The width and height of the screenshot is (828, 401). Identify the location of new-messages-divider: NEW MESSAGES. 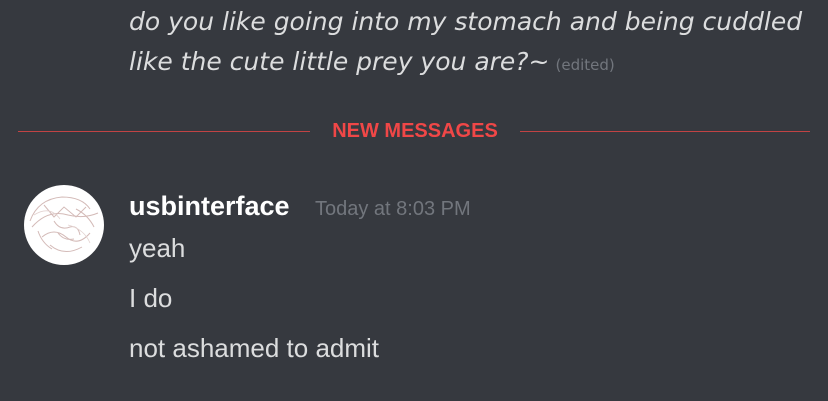
(414, 131).